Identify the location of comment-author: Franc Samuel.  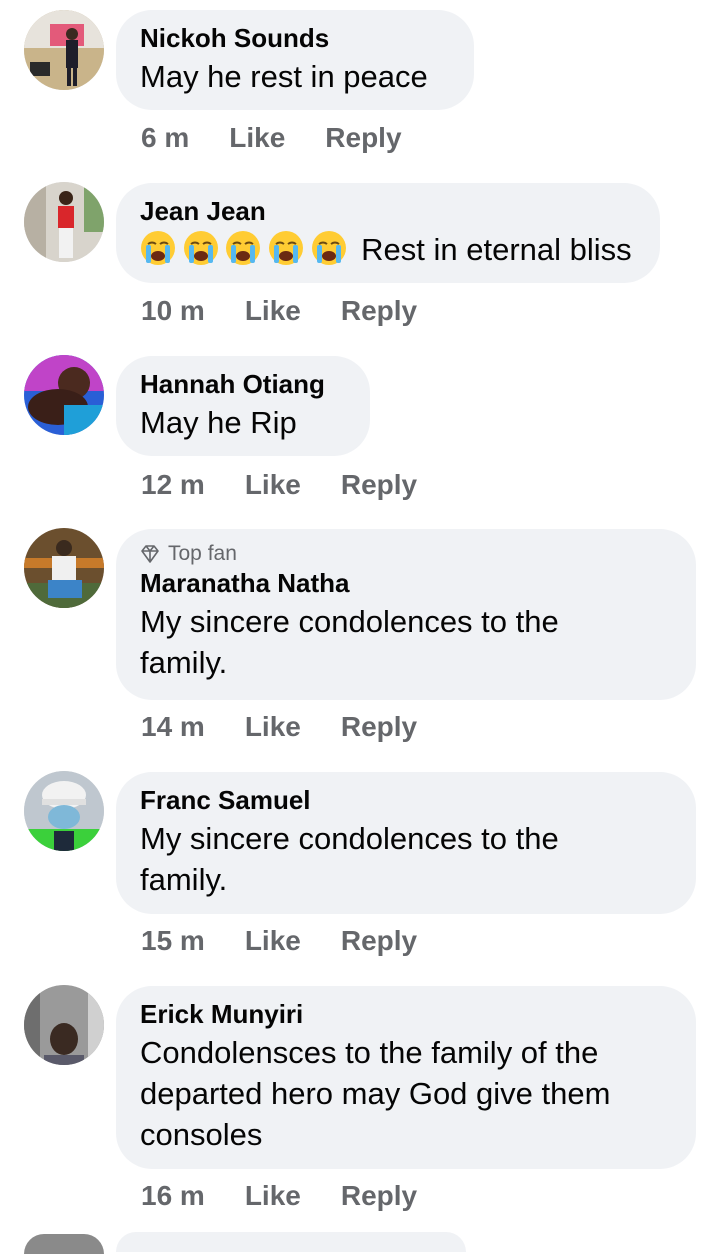
(406, 800).